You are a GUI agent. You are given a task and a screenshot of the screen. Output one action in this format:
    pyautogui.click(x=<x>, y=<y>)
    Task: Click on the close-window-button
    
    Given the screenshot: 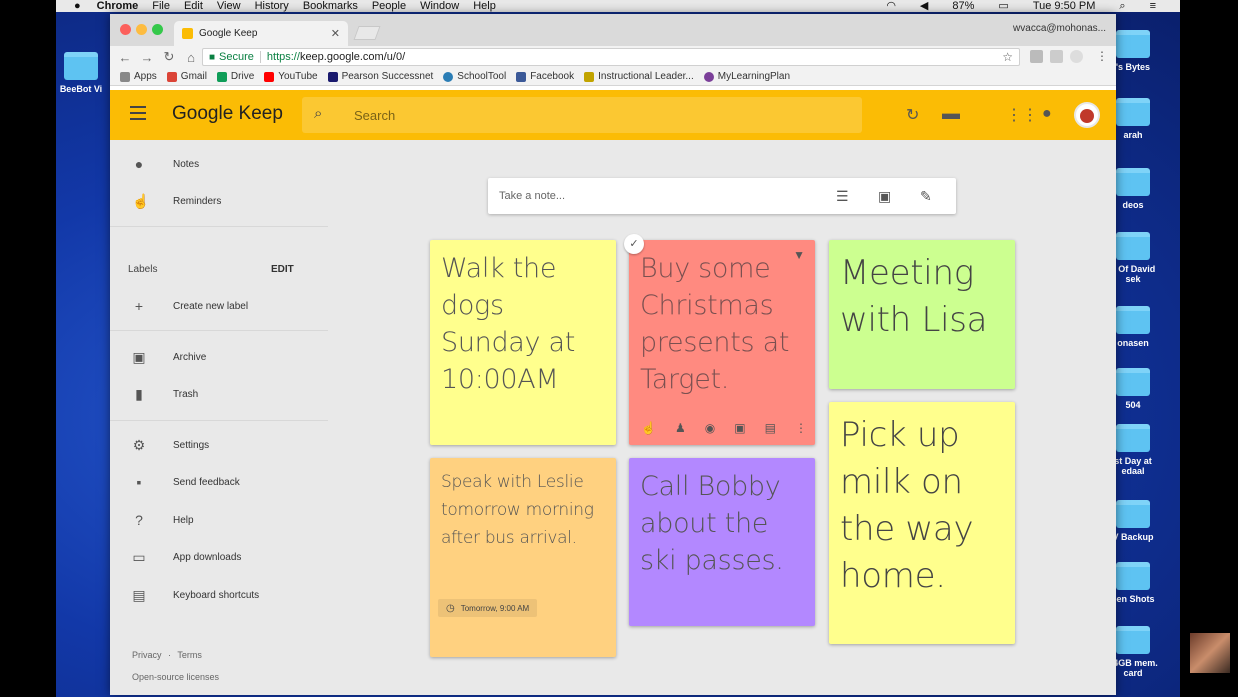 What is the action you would take?
    pyautogui.click(x=125, y=29)
    